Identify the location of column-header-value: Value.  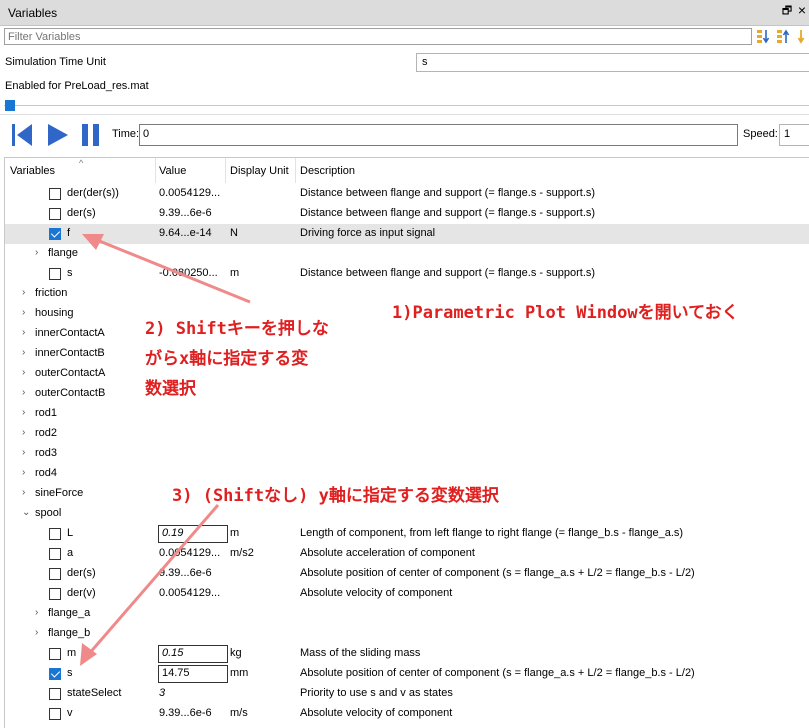
(172, 171).